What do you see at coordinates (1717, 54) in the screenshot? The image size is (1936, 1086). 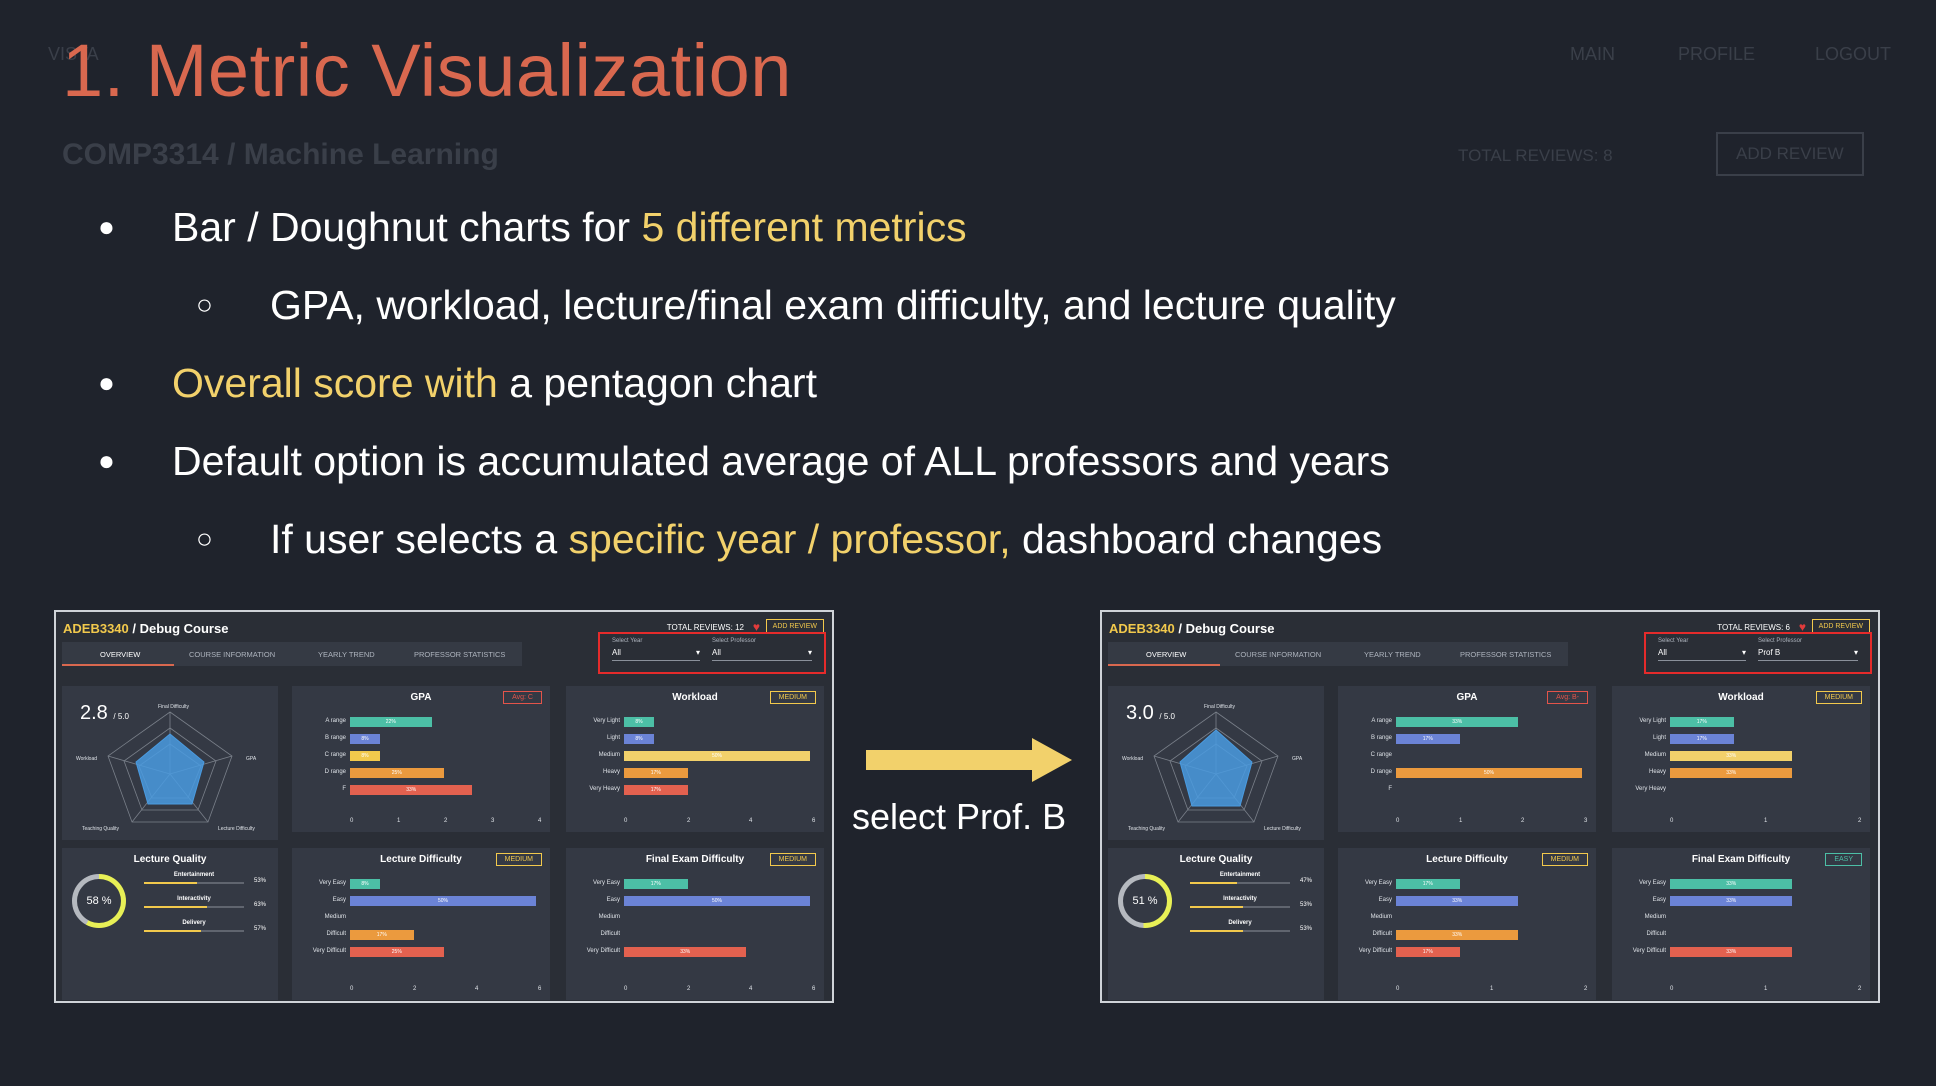 I see `bg-nav-profile: PROFILE` at bounding box center [1717, 54].